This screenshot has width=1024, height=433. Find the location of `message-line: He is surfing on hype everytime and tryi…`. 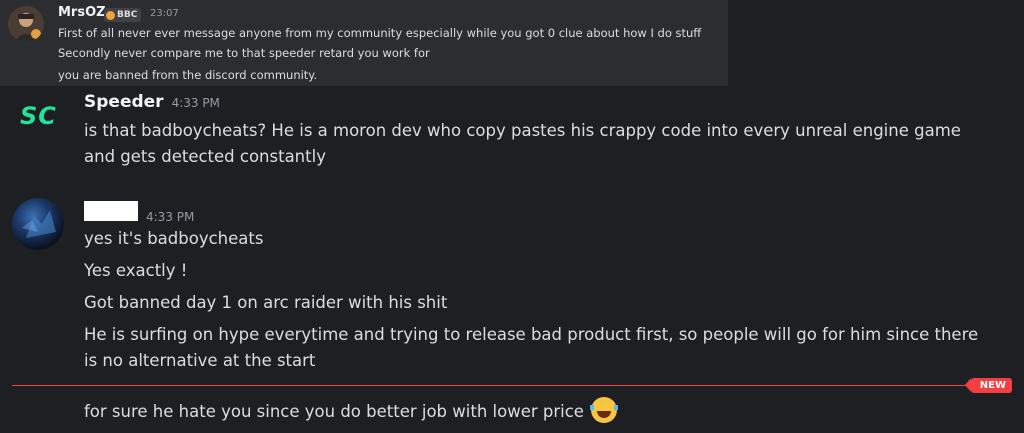

message-line: He is surfing on hype everytime and tryi… is located at coordinates (531, 334).